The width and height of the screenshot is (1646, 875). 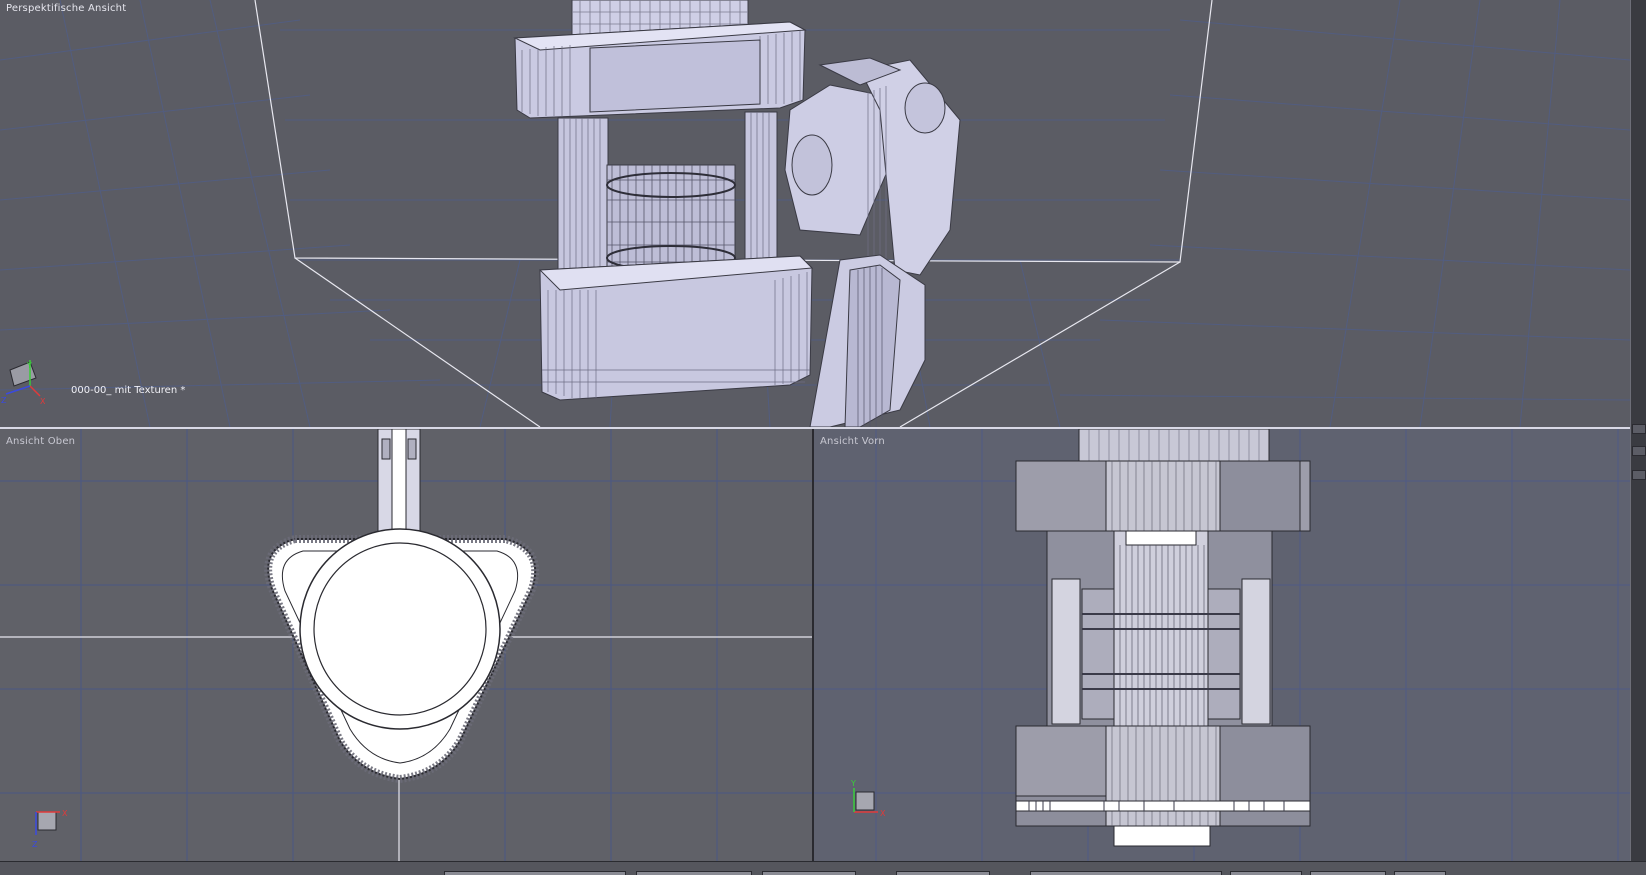 I want to click on axis-gizmo-icon: Y X Z, so click(x=23, y=383).